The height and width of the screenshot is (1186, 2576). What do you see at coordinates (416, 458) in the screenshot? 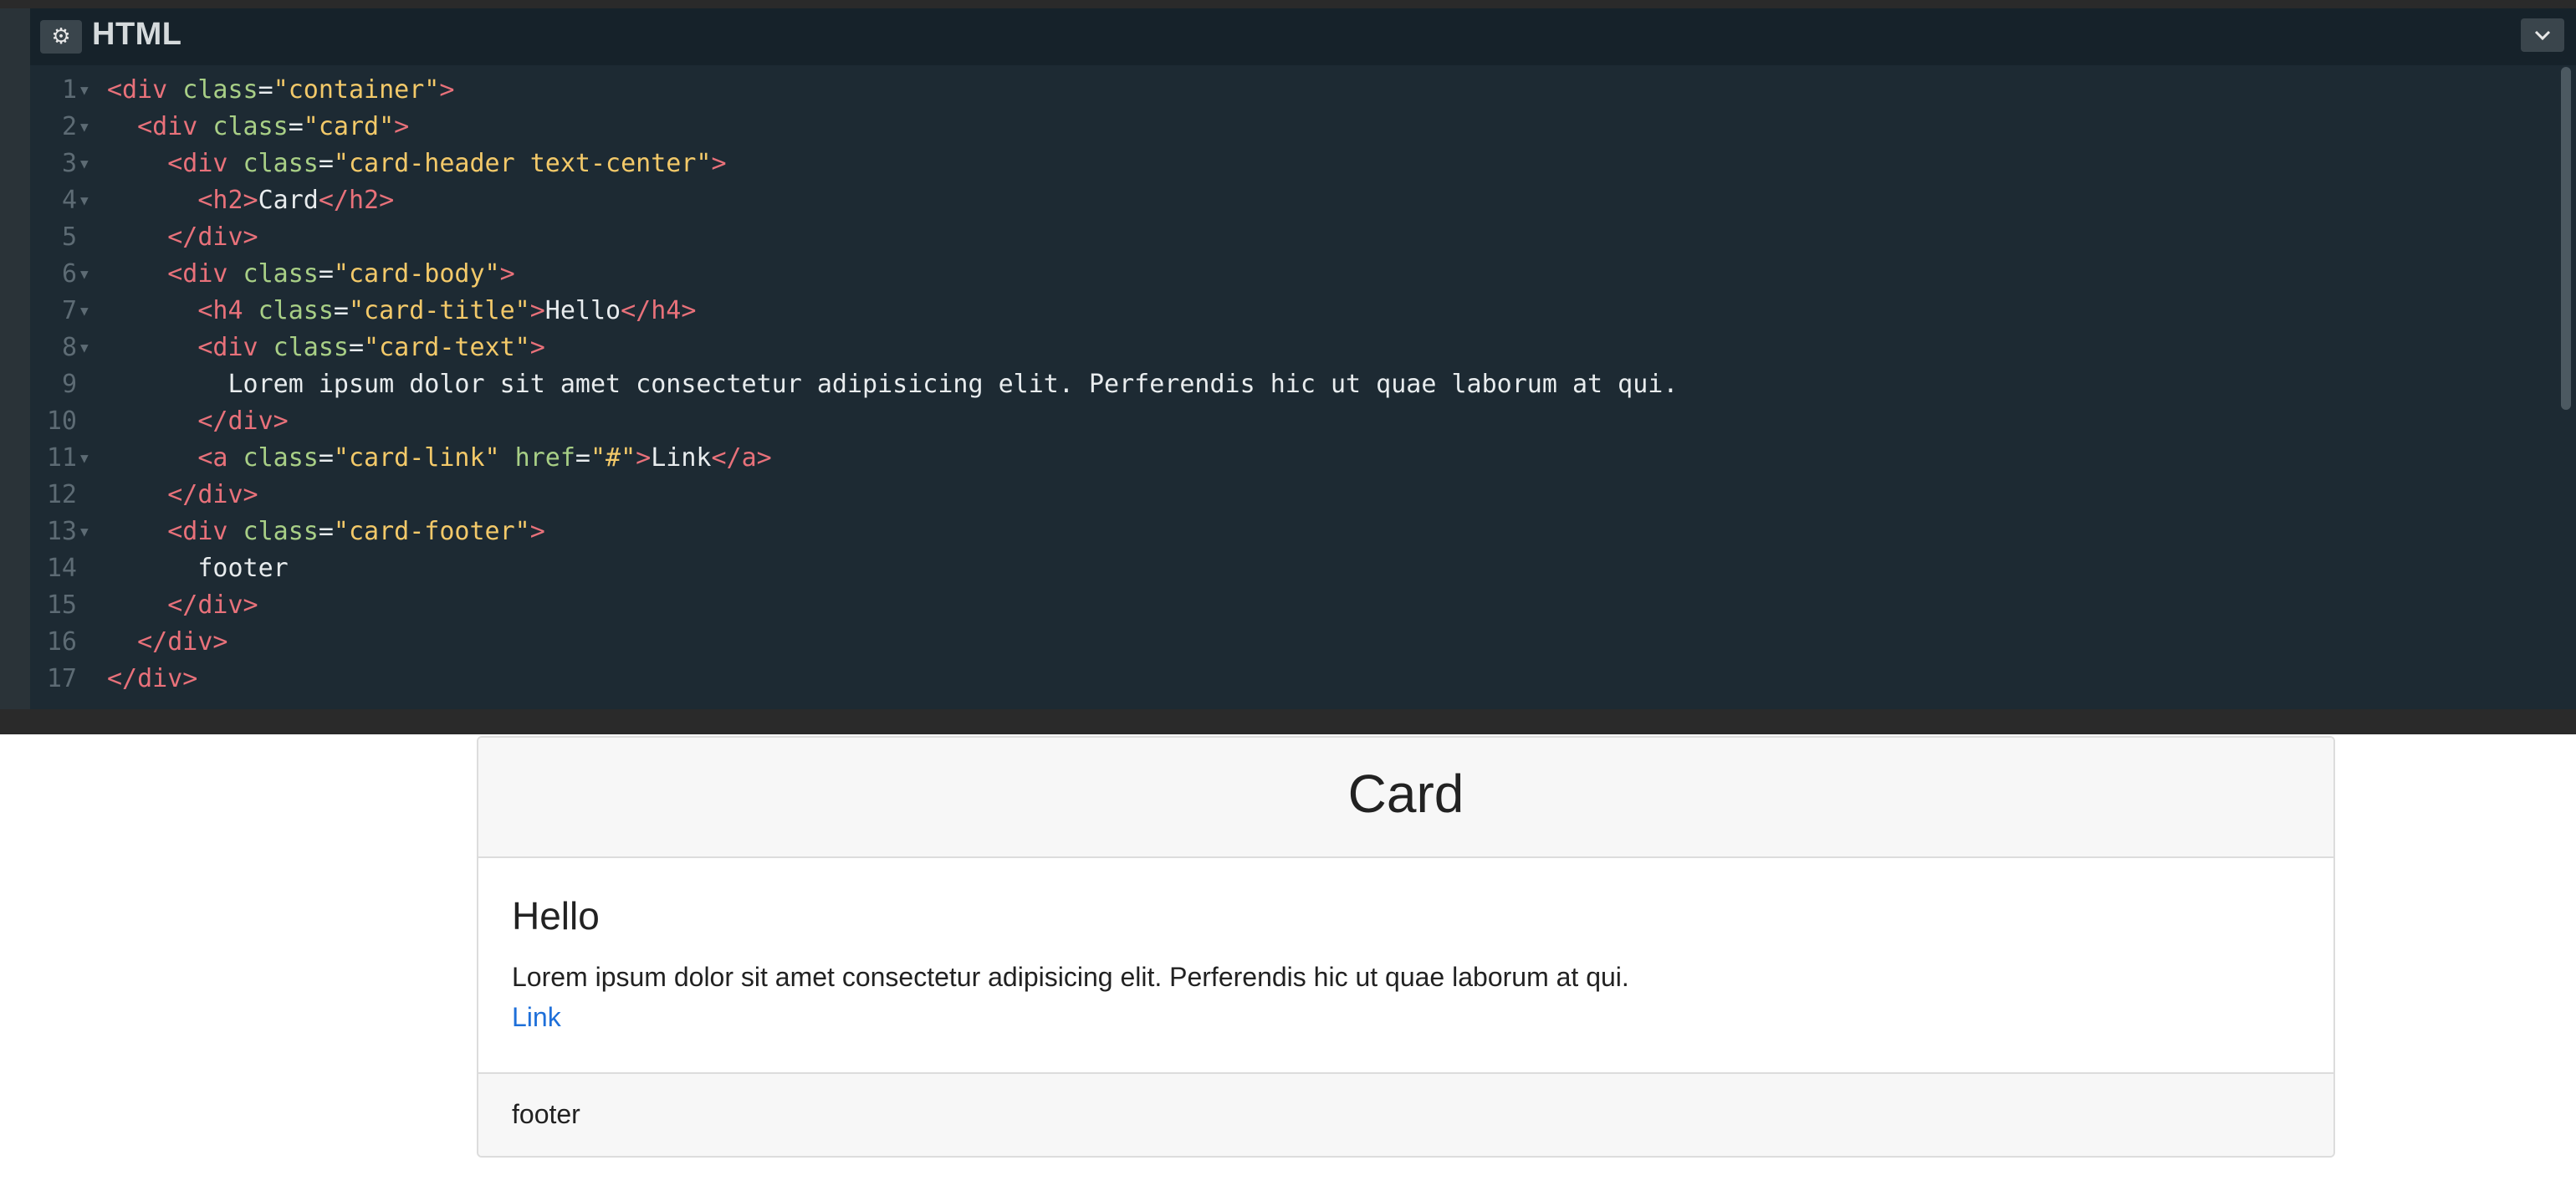
I see `code-token: "card-link"` at bounding box center [416, 458].